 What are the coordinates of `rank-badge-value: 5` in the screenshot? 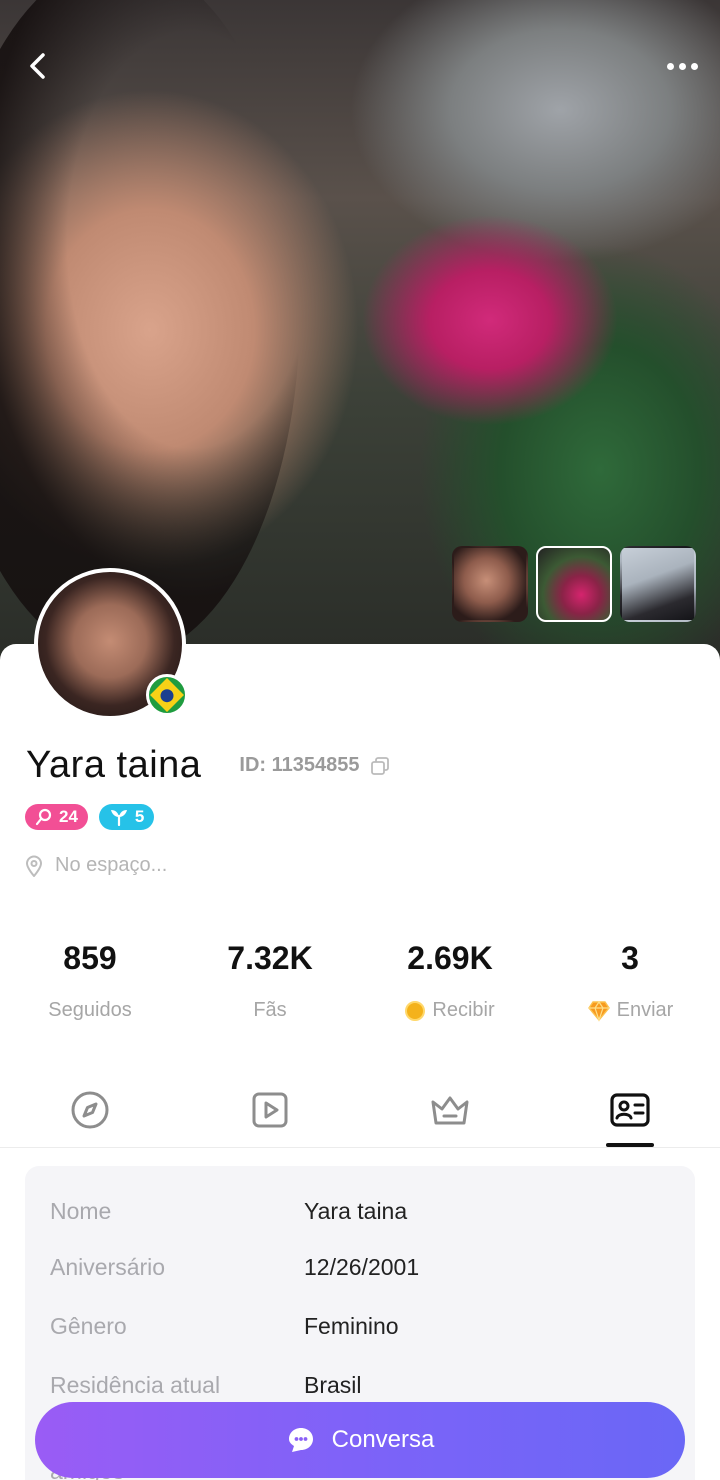 It's located at (139, 816).